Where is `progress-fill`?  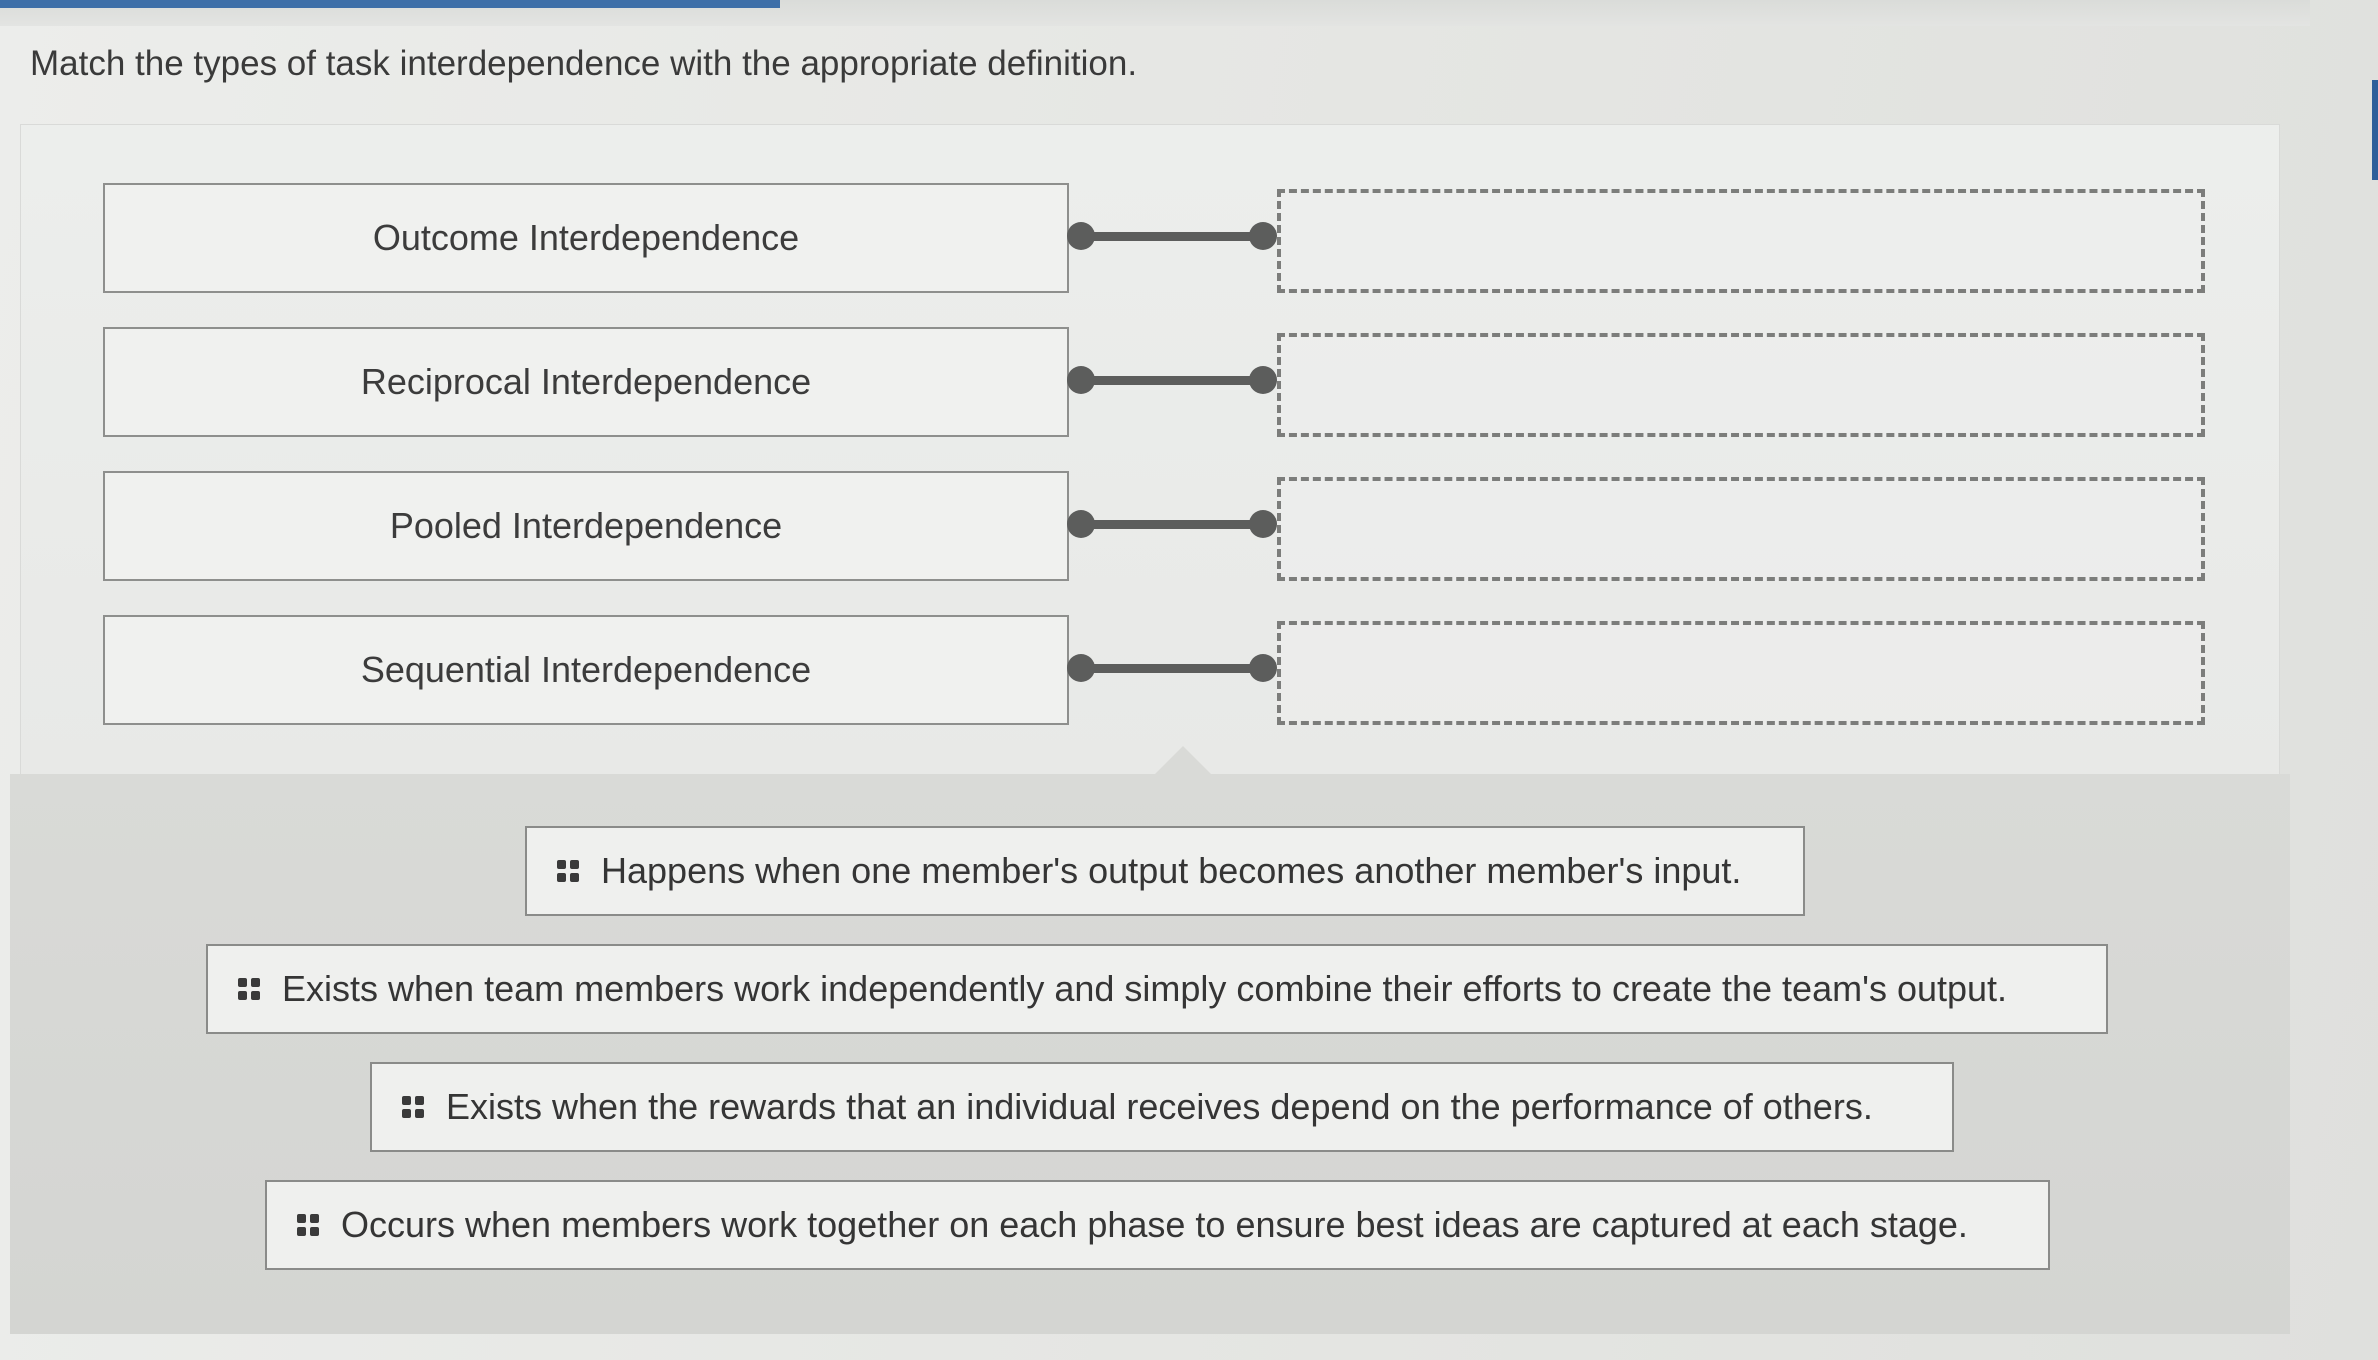 progress-fill is located at coordinates (390, 4).